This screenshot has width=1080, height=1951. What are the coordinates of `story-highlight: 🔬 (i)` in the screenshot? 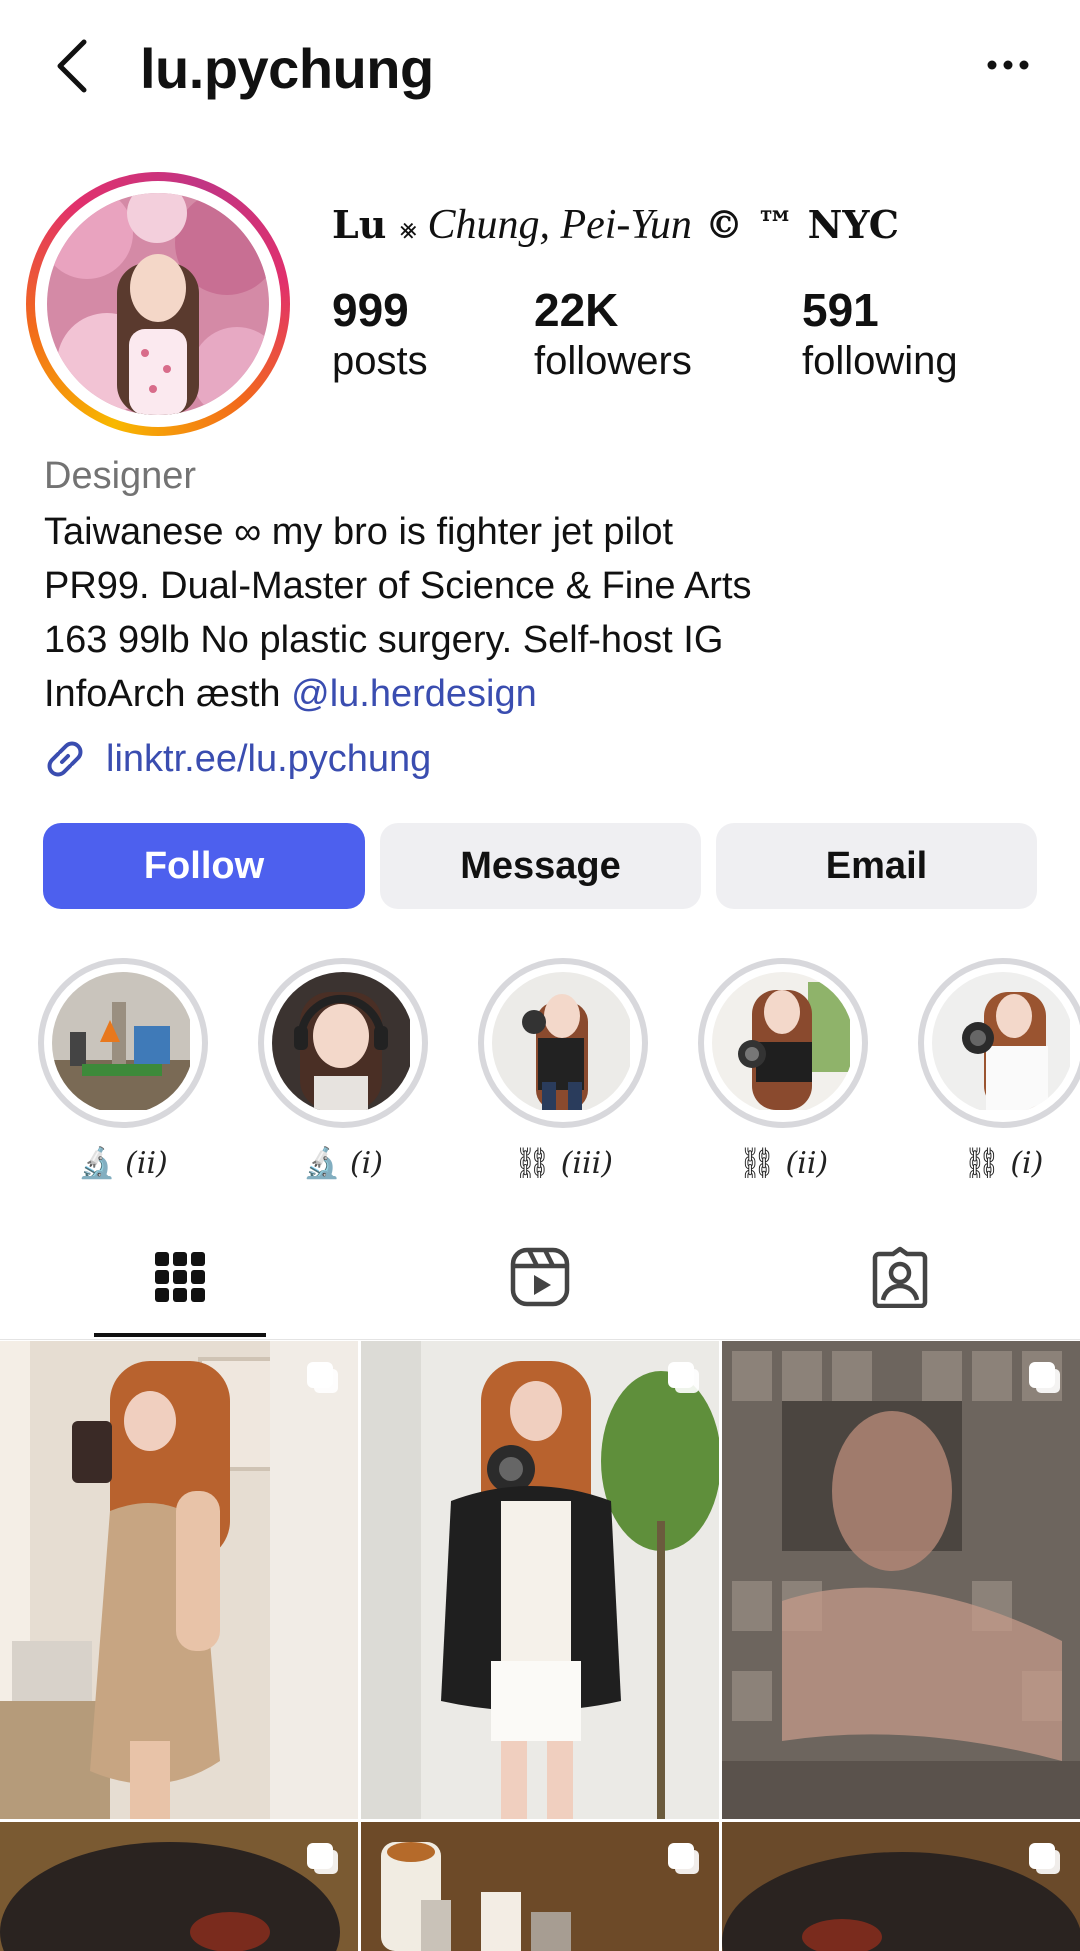 It's located at (343, 1071).